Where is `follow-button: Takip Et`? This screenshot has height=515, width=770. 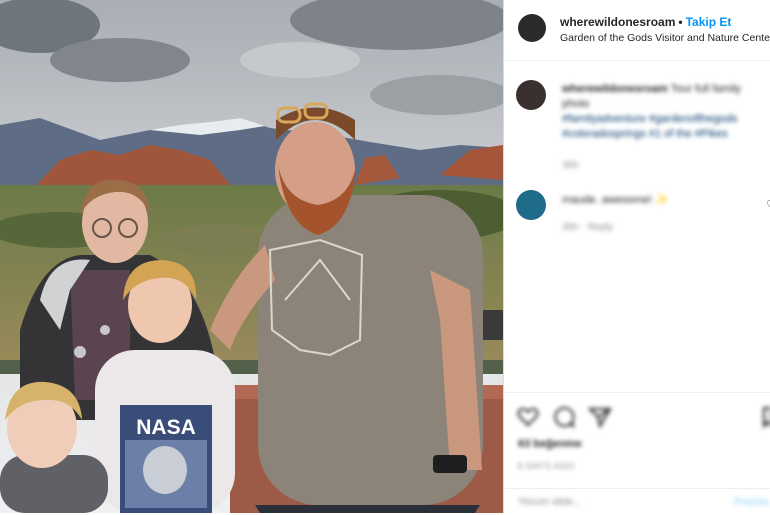 follow-button: Takip Et is located at coordinates (709, 22).